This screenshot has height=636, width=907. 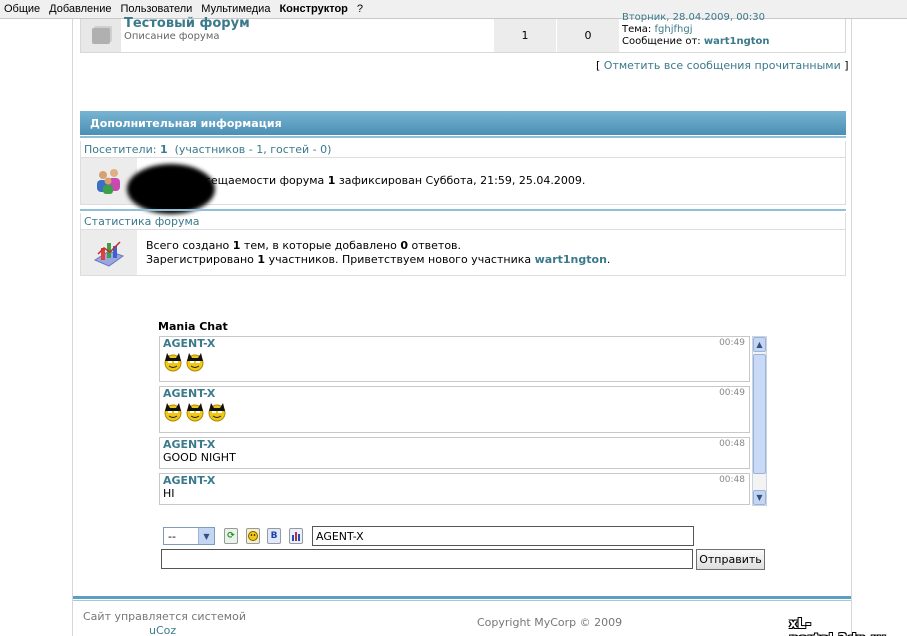 I want to click on page-border-right, so click(x=851, y=327).